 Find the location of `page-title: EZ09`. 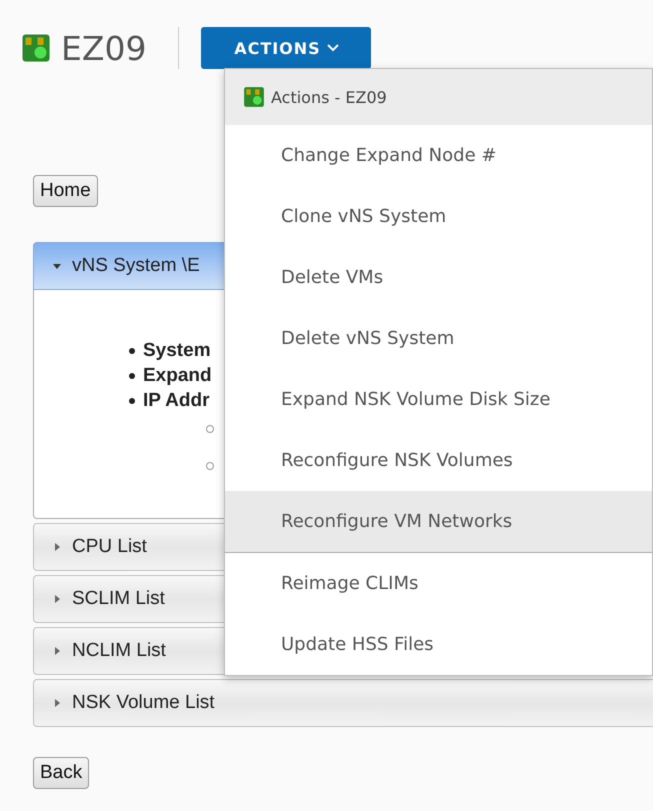

page-title: EZ09 is located at coordinates (103, 48).